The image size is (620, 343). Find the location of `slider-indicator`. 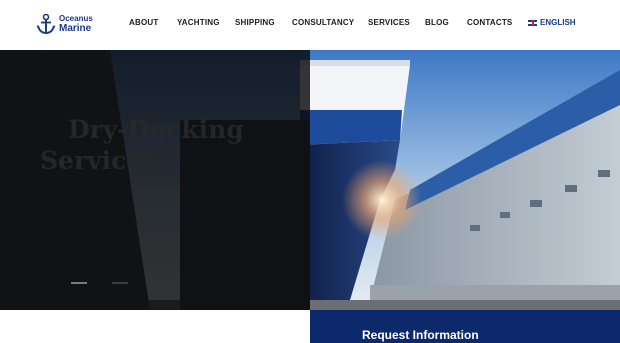

slider-indicator is located at coordinates (120, 283).